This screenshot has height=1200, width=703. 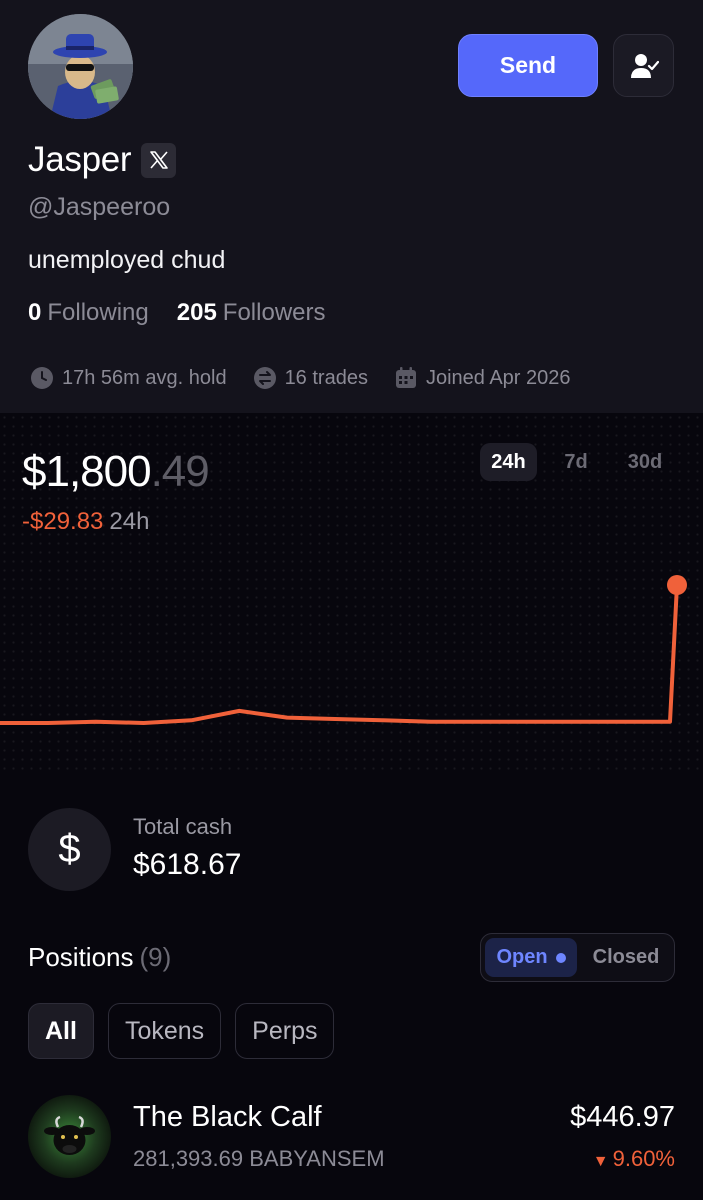 I want to click on position-amount: 281,393.69 BABYANSEM, so click(x=259, y=1158).